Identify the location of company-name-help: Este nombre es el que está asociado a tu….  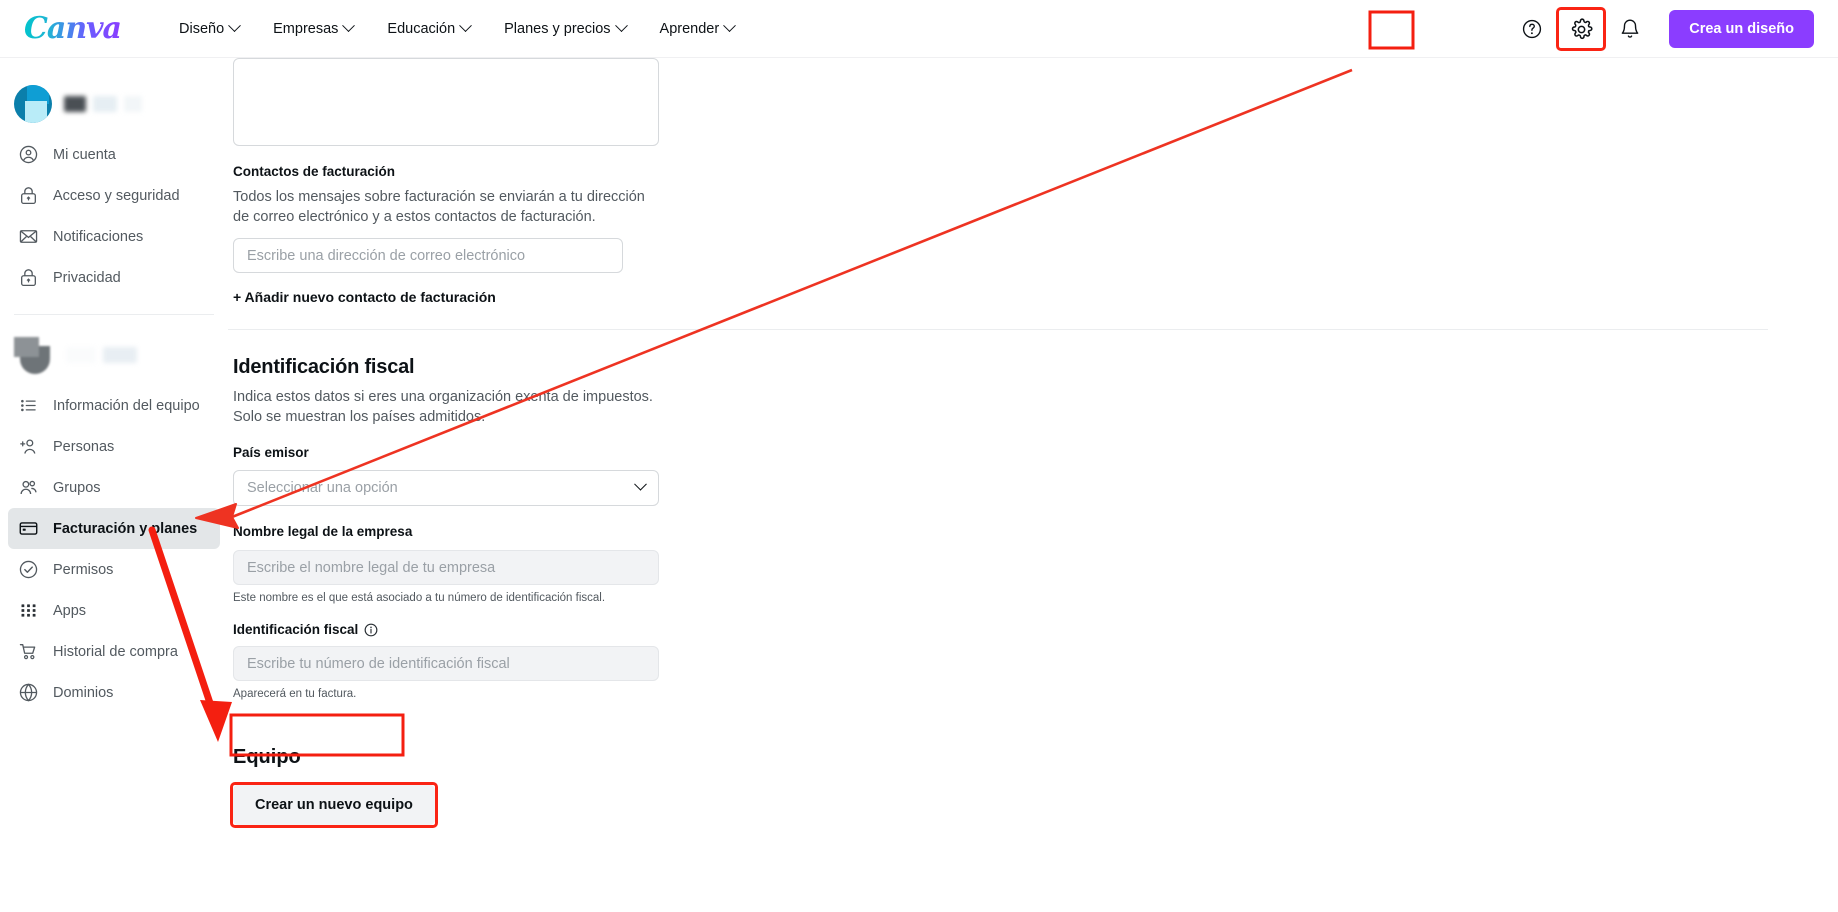
(419, 598).